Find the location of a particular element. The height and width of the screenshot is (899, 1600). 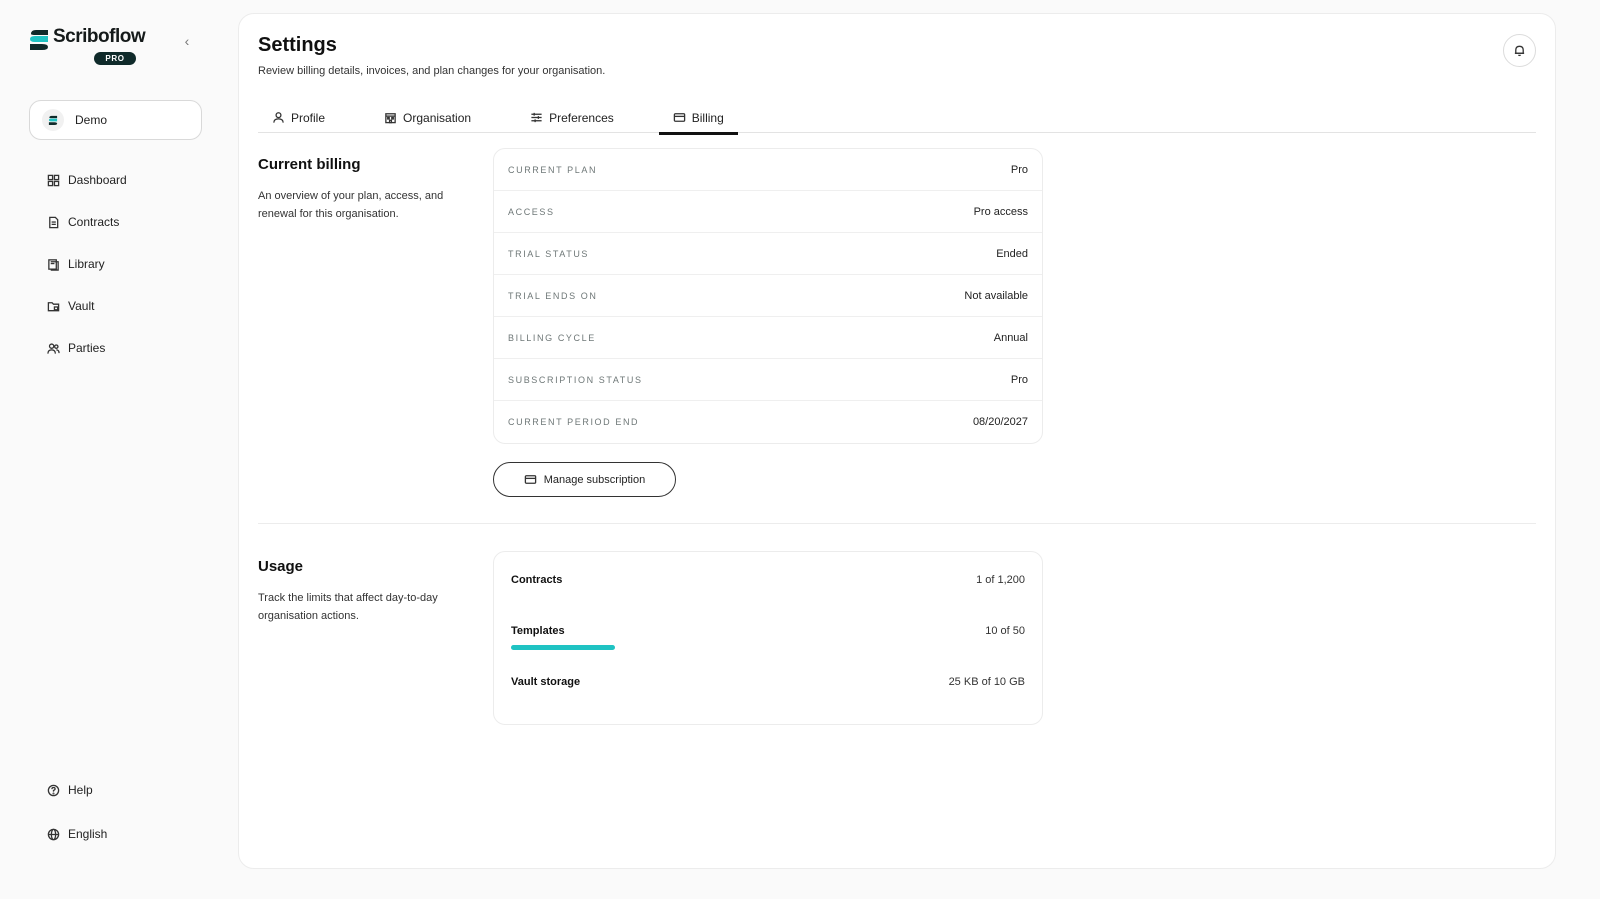

billing-row-access: ACCESS Pro access is located at coordinates (768, 212).